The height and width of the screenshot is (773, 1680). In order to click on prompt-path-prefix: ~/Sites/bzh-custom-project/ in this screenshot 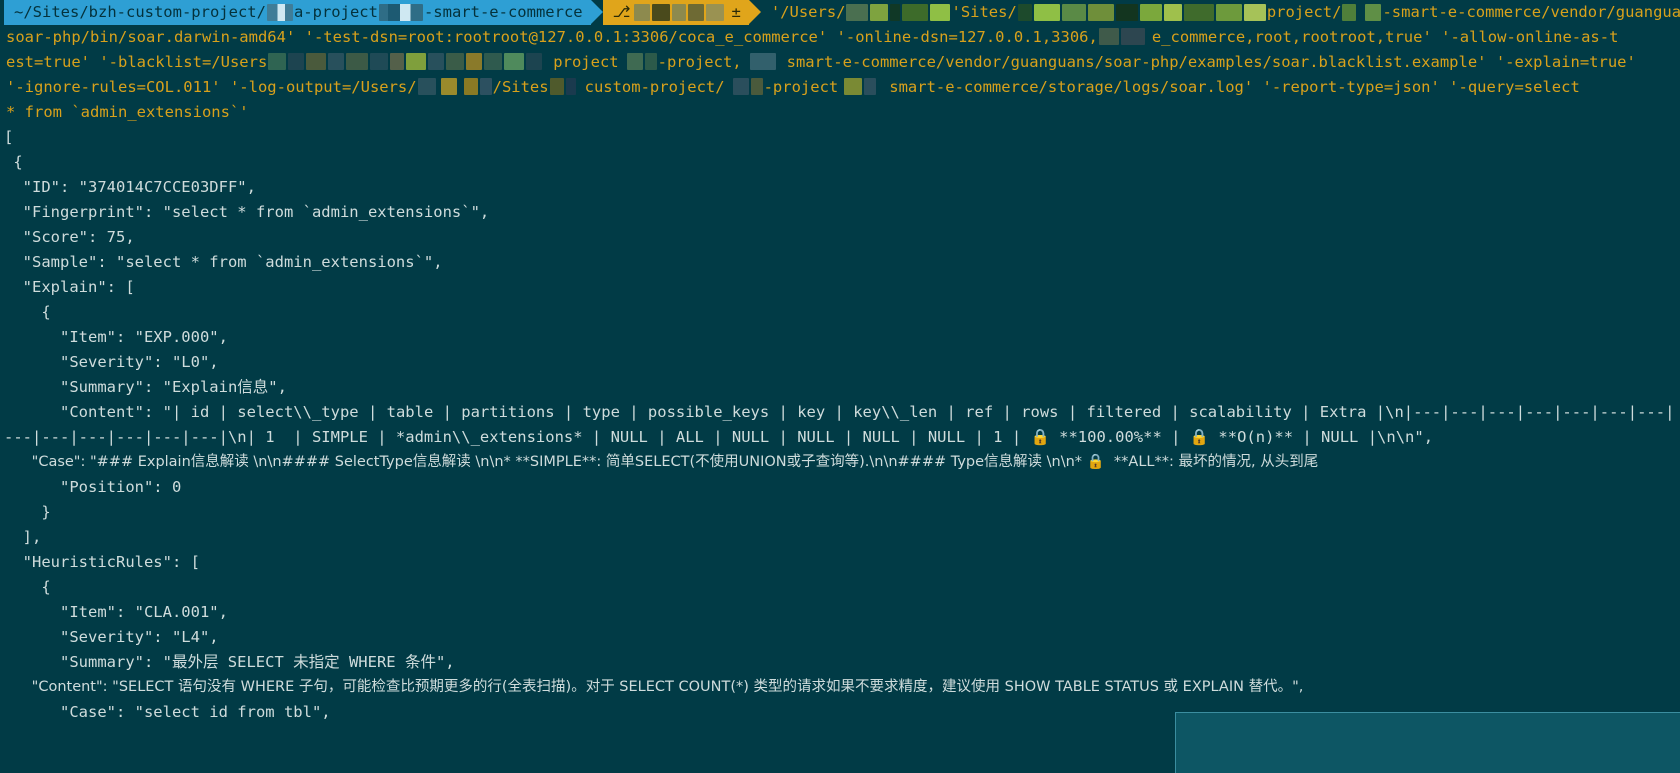, I will do `click(140, 12)`.